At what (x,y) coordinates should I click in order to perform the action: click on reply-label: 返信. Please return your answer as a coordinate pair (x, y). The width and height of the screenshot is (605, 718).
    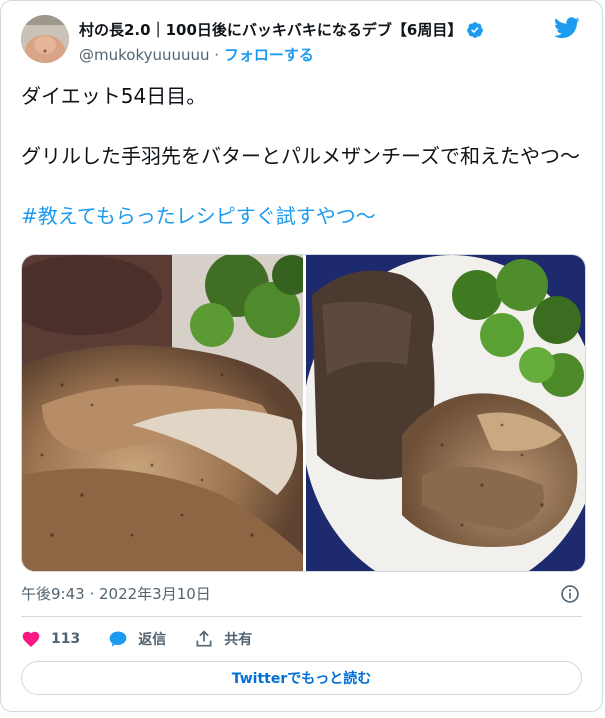
    Looking at the image, I should click on (152, 640).